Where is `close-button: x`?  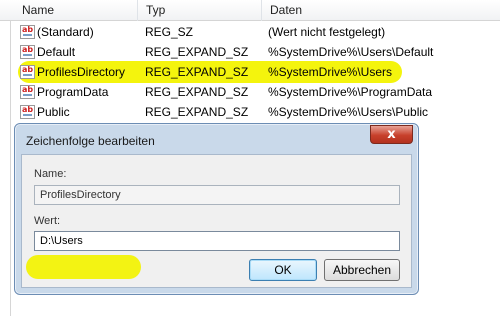
close-button: x is located at coordinates (391, 134).